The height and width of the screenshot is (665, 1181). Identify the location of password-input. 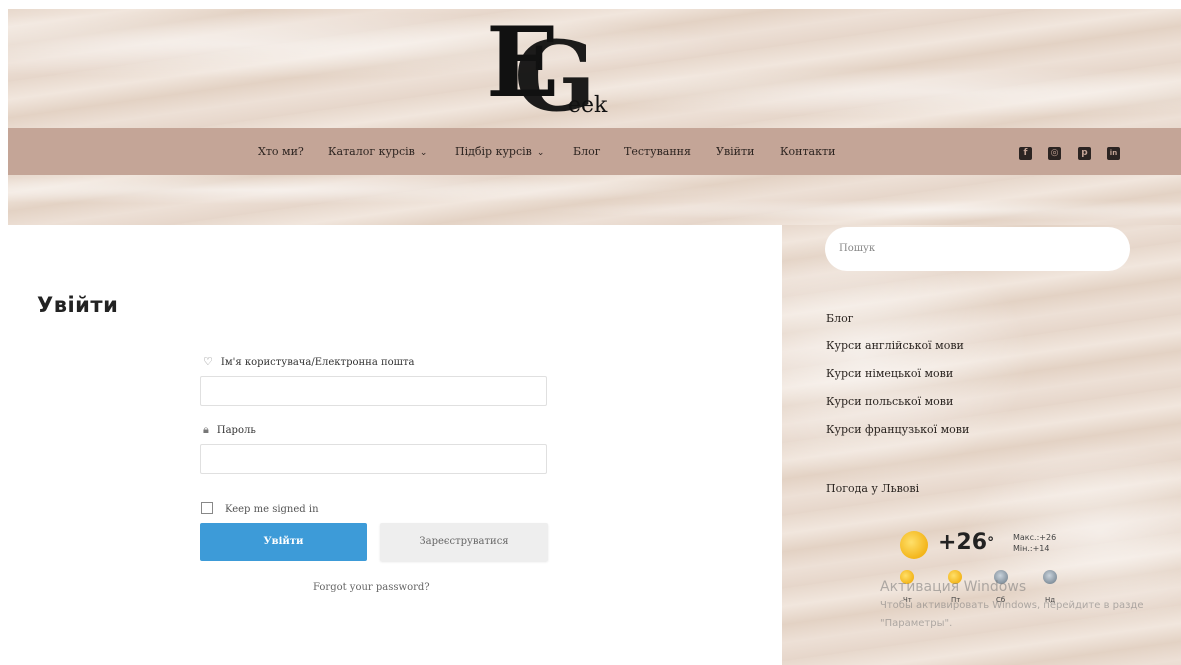
(373, 459).